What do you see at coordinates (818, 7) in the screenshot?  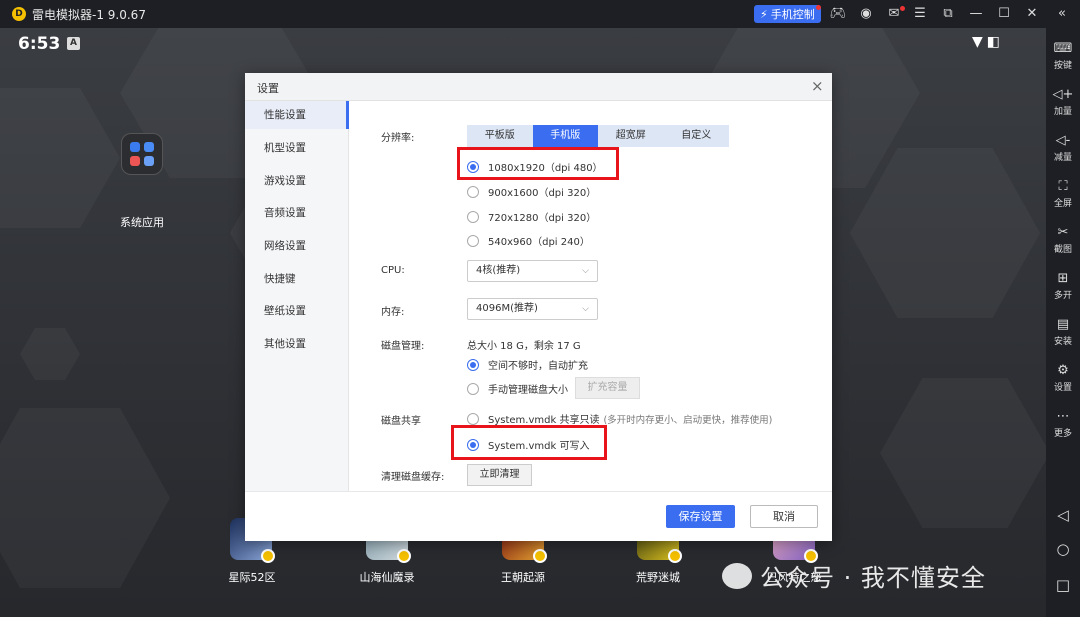 I see `notification-dot` at bounding box center [818, 7].